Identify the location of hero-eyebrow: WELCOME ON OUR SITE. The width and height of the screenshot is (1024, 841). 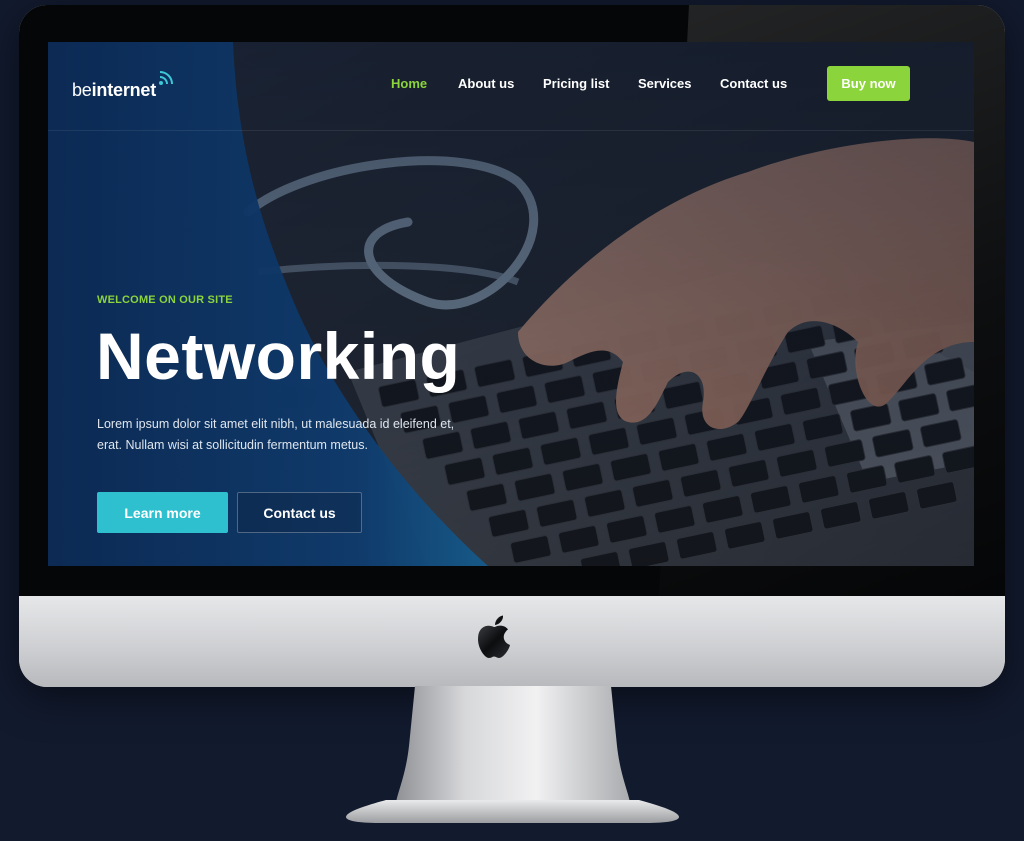
(165, 300).